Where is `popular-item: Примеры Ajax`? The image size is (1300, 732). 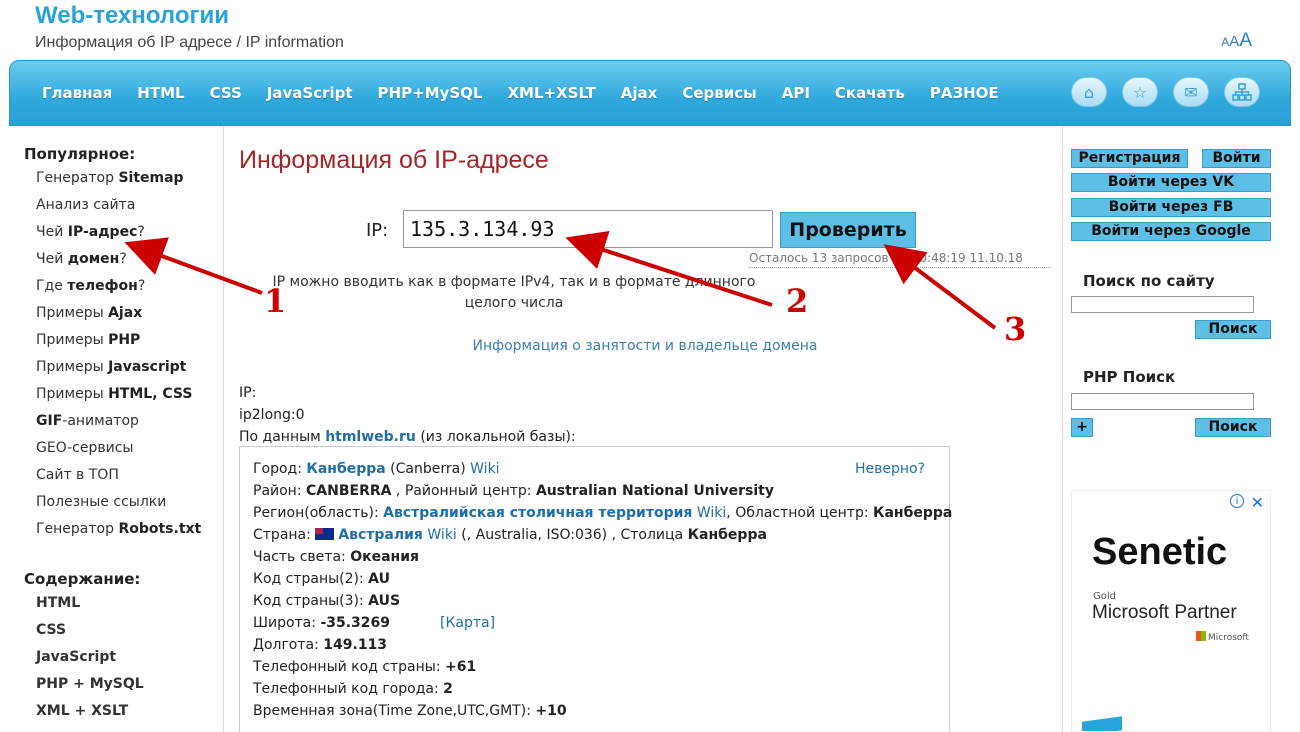
popular-item: Примеры Ajax is located at coordinates (129, 318).